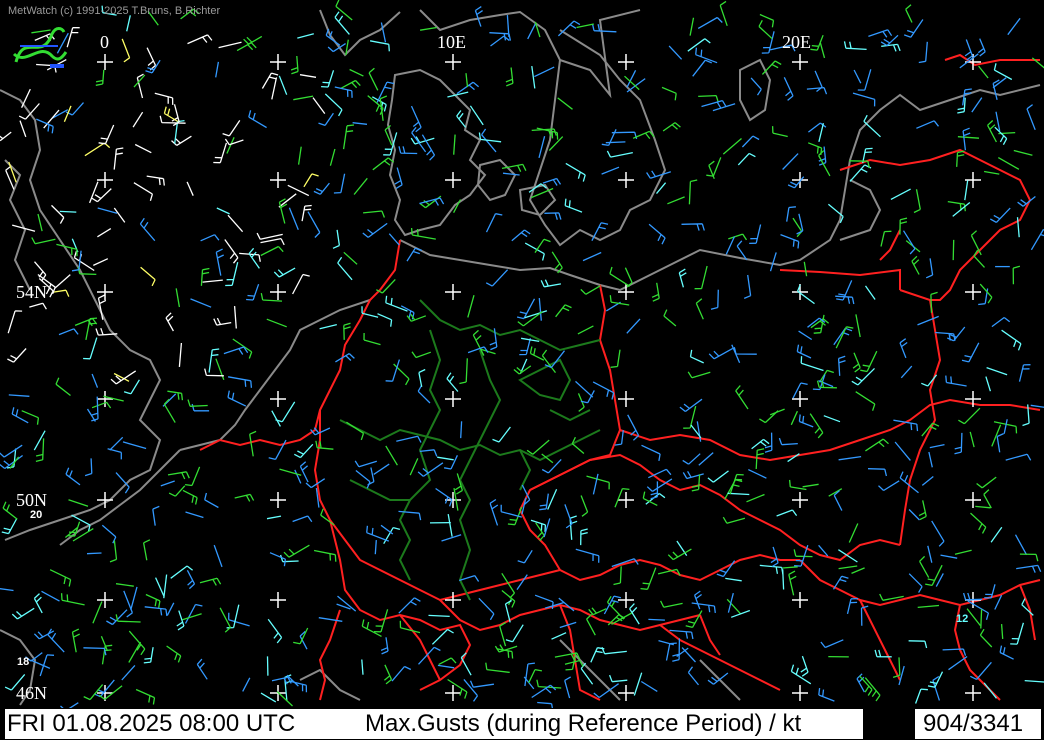 This screenshot has height=740, width=1044. Describe the element at coordinates (920, 583) in the screenshot. I see `border-hungary` at that location.